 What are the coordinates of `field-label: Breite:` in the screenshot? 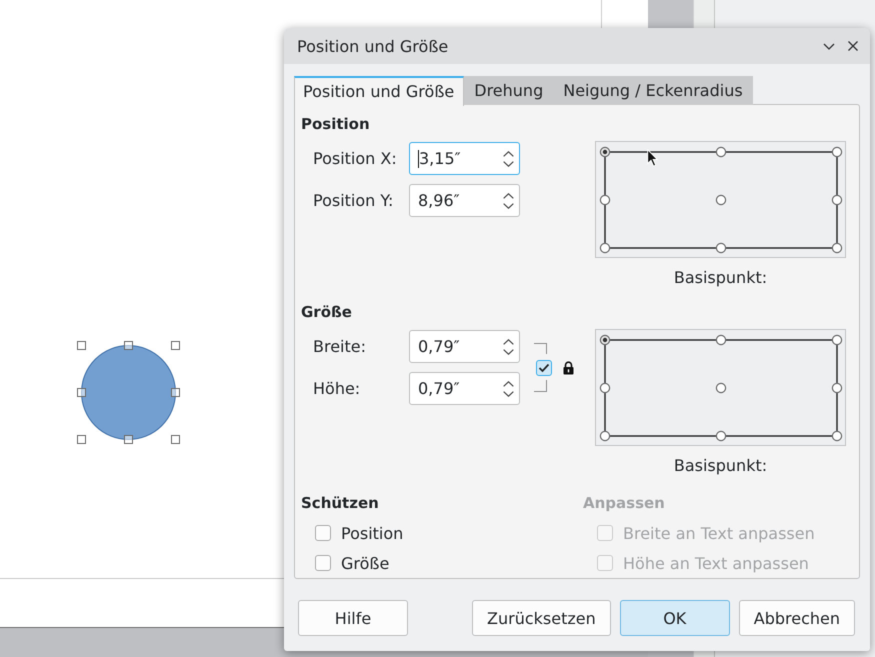 It's located at (340, 346).